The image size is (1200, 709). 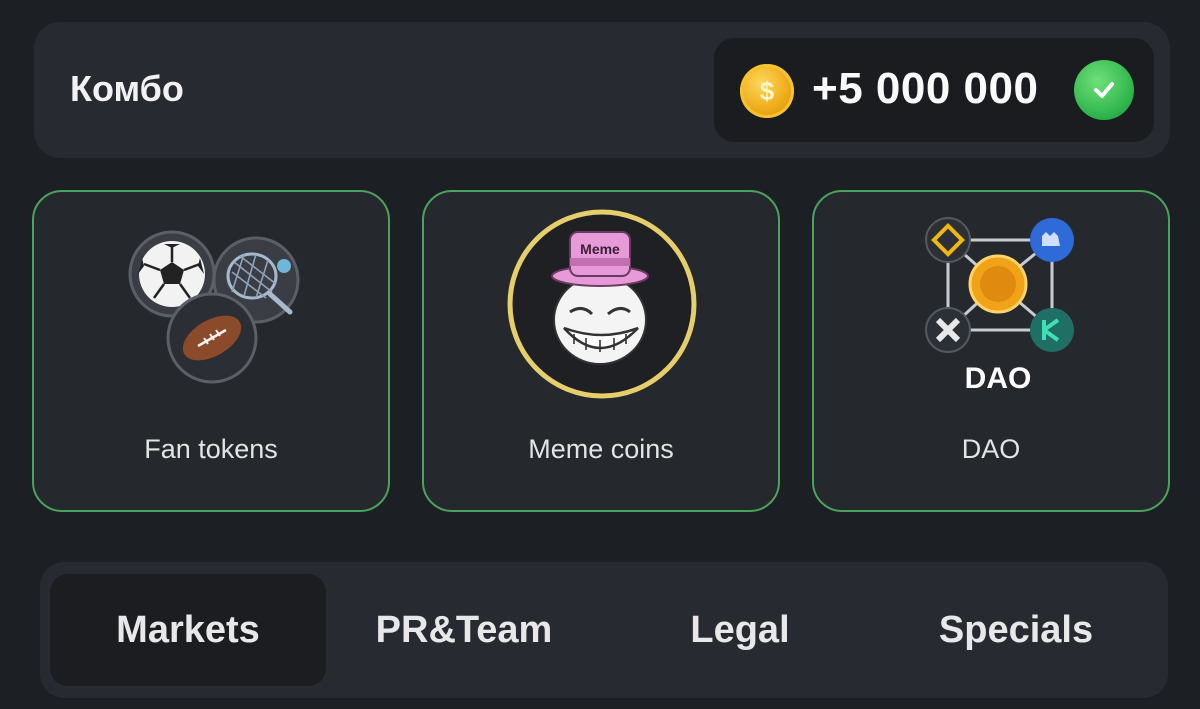 I want to click on combo-reward-amount: +5 000 000, so click(x=925, y=88).